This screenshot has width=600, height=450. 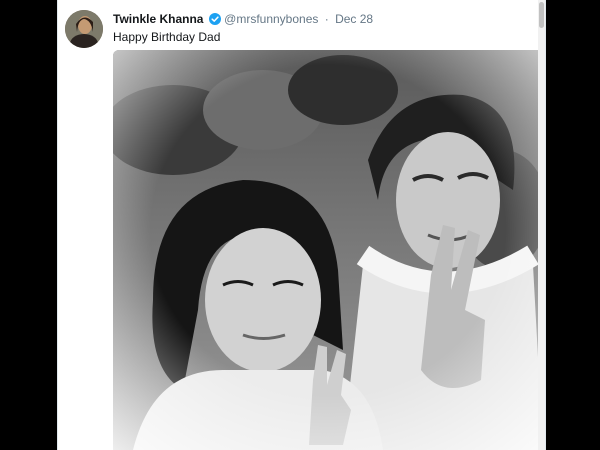 What do you see at coordinates (167, 37) in the screenshot?
I see `tweet-text: Happy Birthday Dad` at bounding box center [167, 37].